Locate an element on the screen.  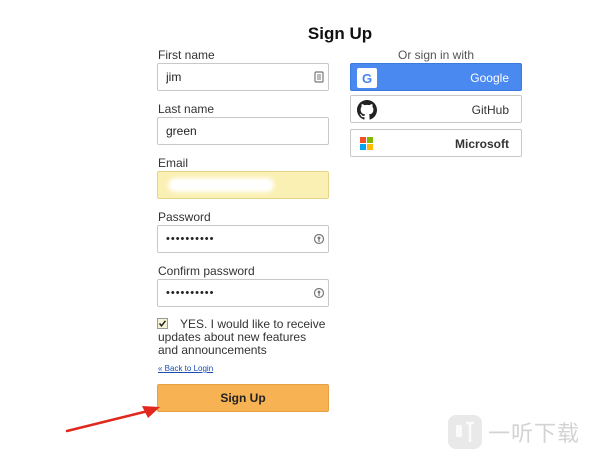
newsletter-checkbox is located at coordinates (162, 323).